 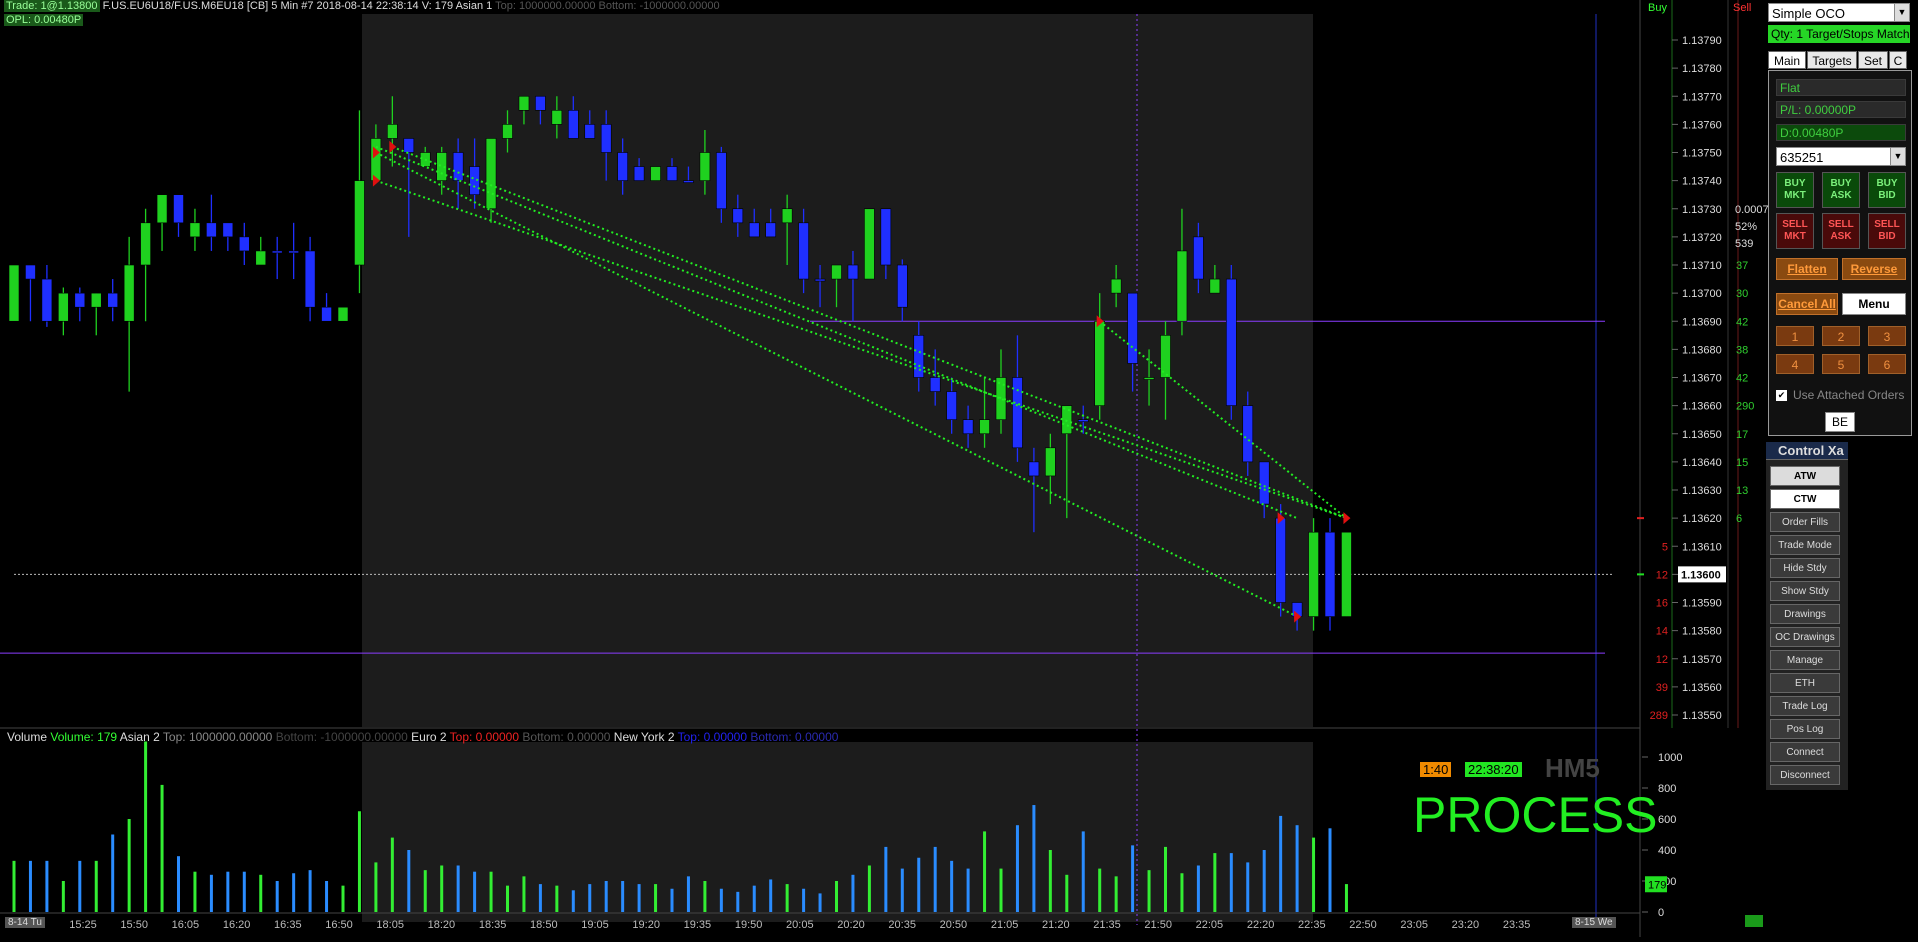 I want to click on qty-match-select: Qty: 1 Target/Stops Match, so click(x=1839, y=34).